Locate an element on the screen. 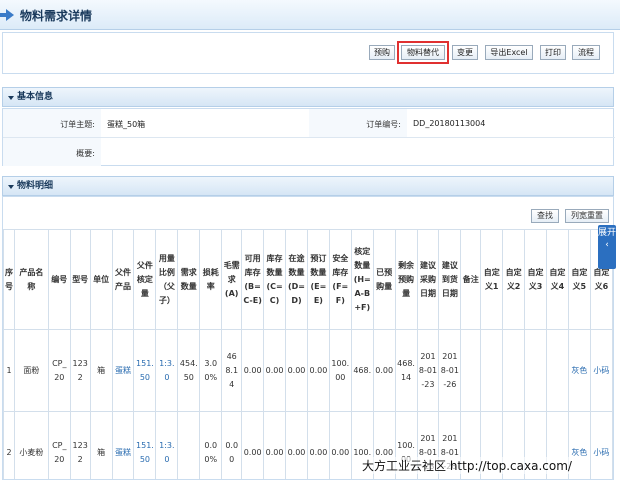 This screenshot has width=620, height=480. expand-side-tab: 展开 ‹ is located at coordinates (607, 247).